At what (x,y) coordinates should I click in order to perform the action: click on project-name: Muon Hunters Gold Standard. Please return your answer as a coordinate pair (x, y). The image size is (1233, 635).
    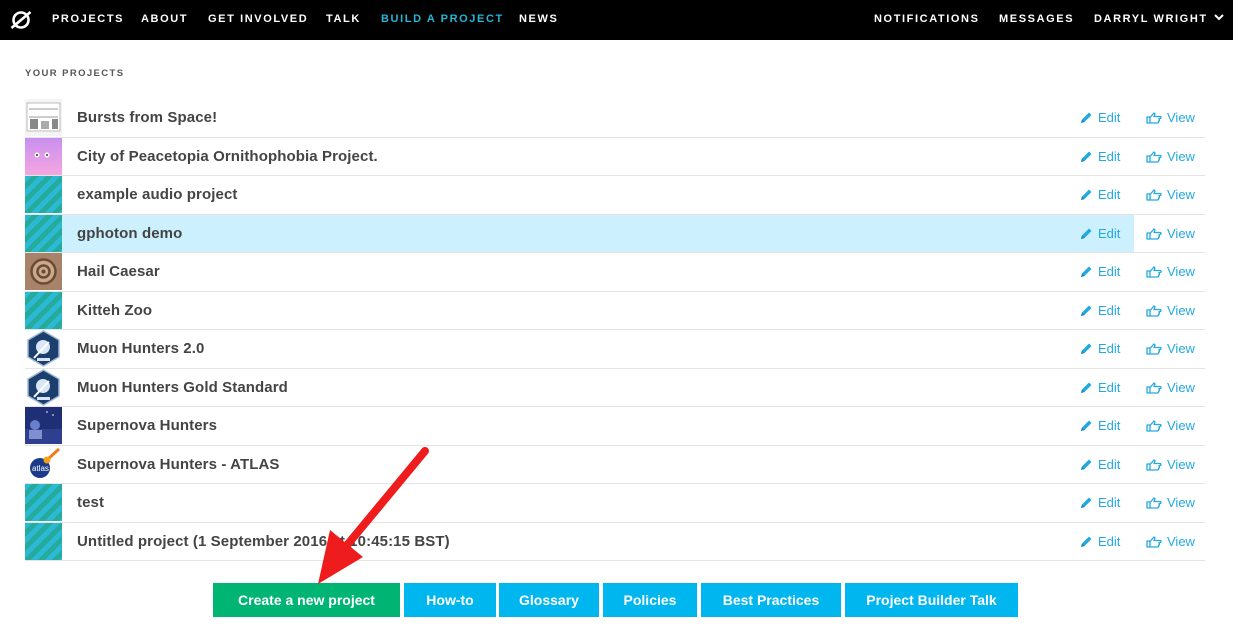
    Looking at the image, I should click on (182, 387).